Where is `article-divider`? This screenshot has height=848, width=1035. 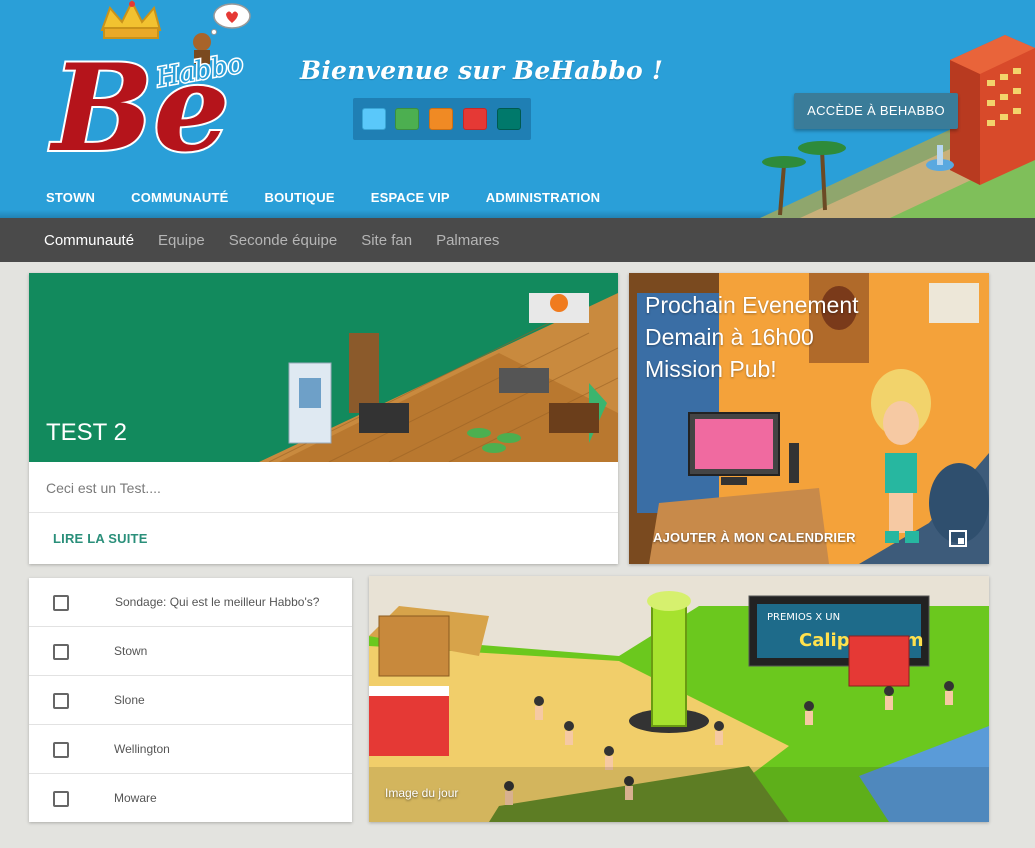 article-divider is located at coordinates (323, 512).